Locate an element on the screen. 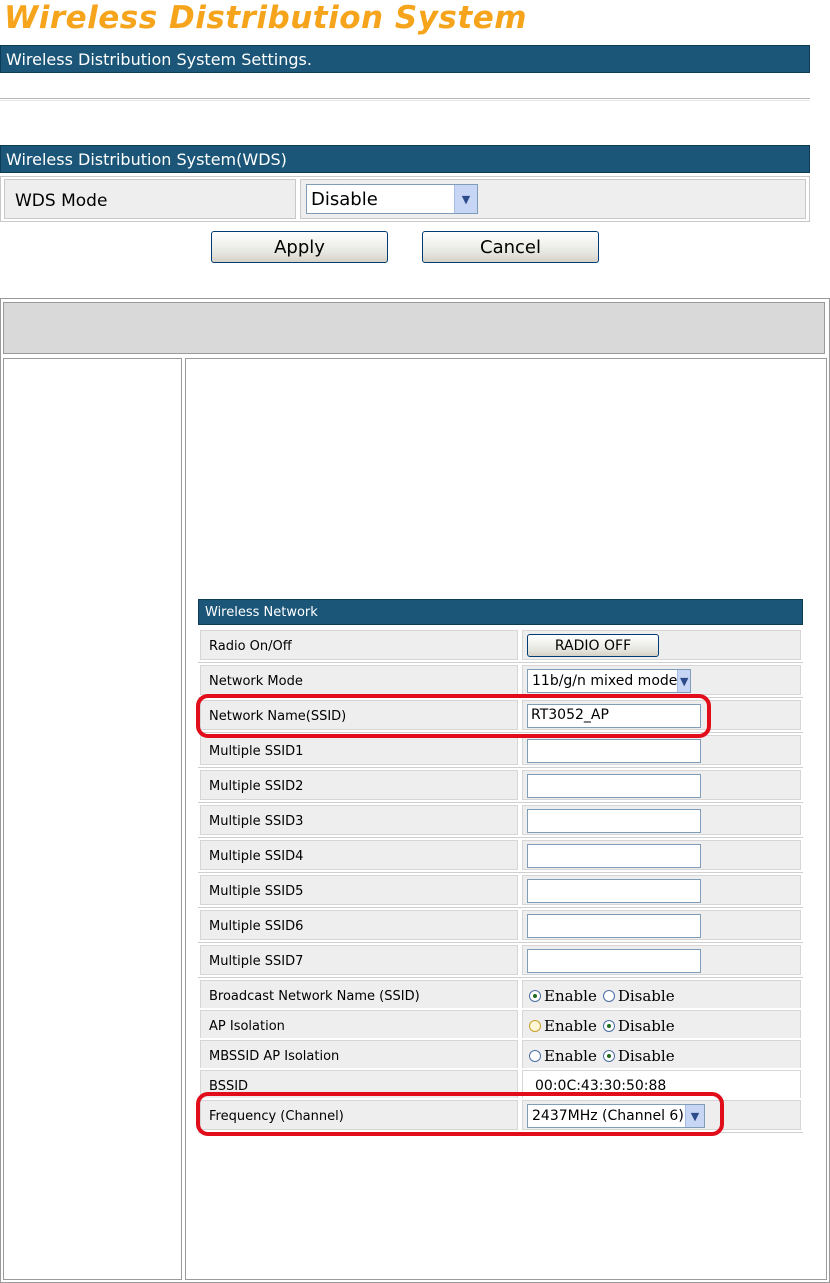 Image resolution: width=830 pixels, height=1283 pixels. multiple-ssid2-input is located at coordinates (614, 786).